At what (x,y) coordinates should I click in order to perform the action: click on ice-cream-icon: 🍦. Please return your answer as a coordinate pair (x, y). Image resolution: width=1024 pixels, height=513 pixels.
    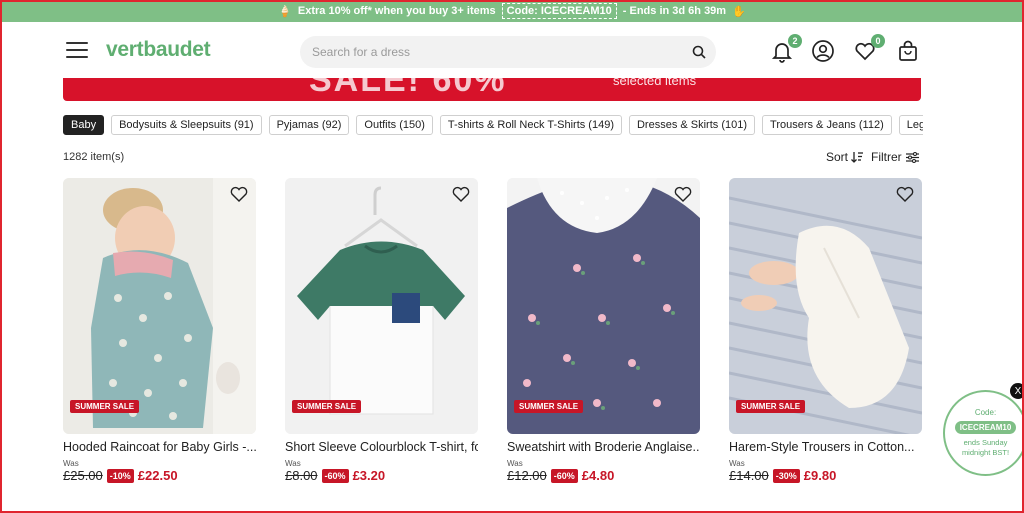
    Looking at the image, I should click on (285, 11).